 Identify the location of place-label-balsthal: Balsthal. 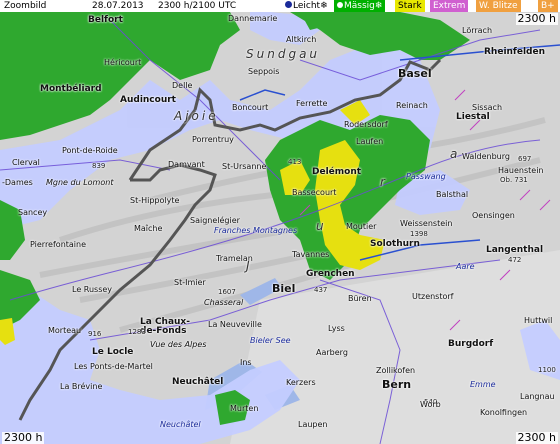
(452, 194).